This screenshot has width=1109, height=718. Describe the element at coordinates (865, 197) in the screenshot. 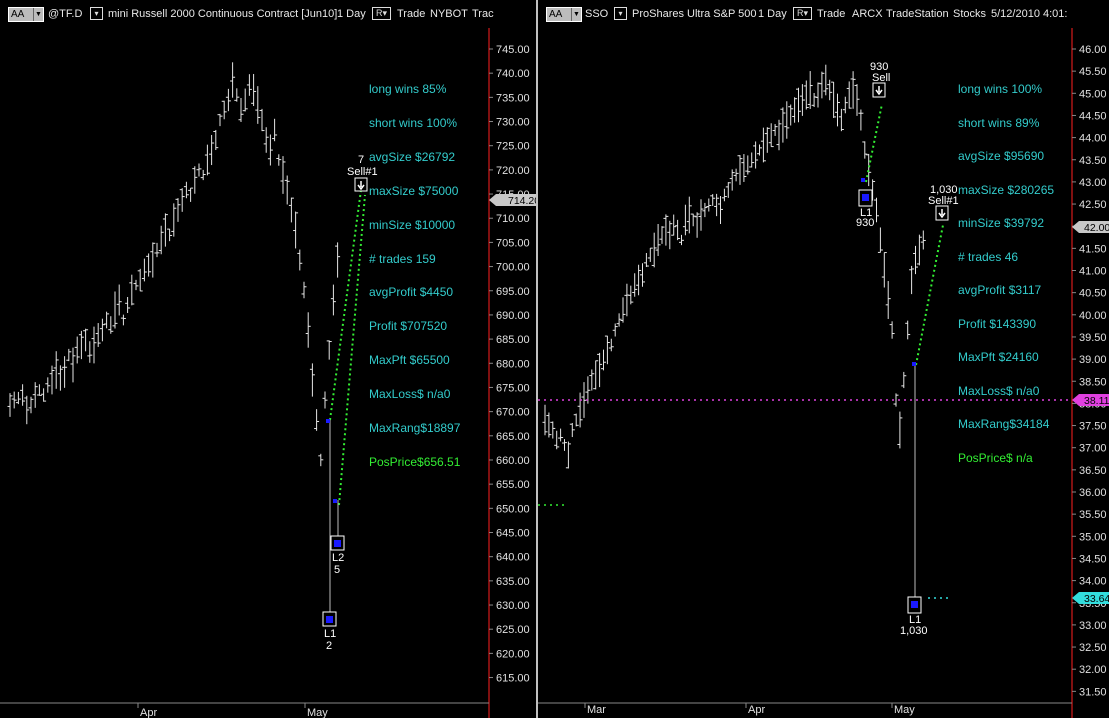

I see `entry-square-icon` at that location.